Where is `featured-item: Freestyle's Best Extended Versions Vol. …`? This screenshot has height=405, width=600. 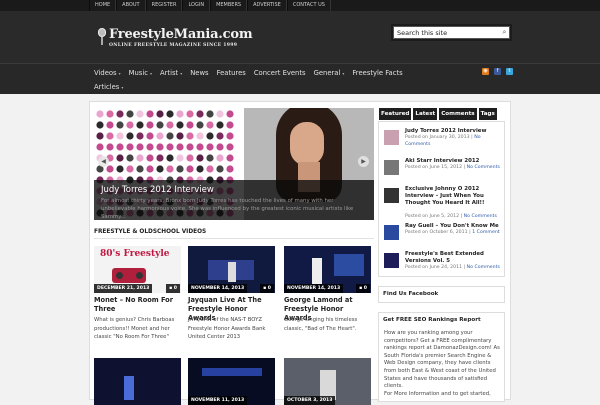 featured-item: Freestyle's Best Extended Versions Vol. … is located at coordinates (444, 264).